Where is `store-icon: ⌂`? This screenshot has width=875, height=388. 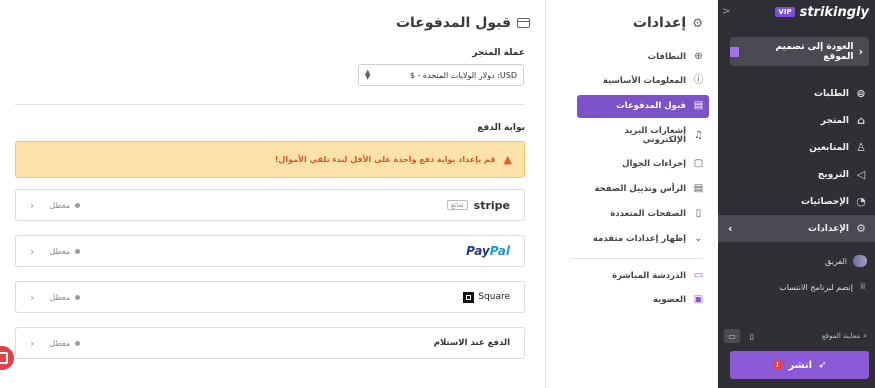
store-icon: ⌂ is located at coordinates (861, 120).